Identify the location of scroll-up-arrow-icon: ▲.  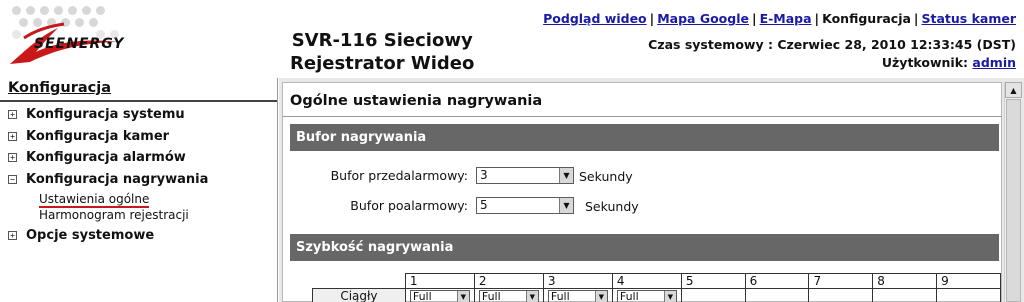
(1013, 90).